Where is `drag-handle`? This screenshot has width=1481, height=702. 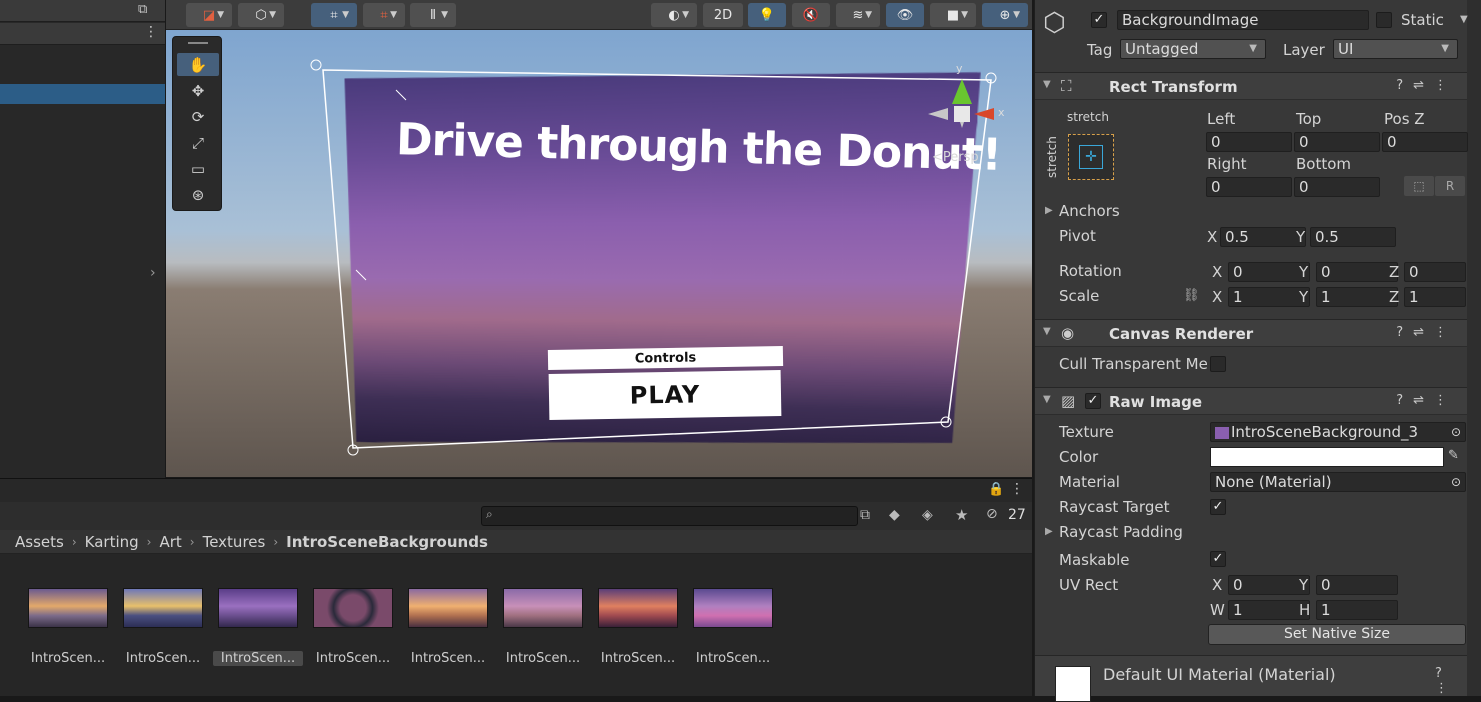 drag-handle is located at coordinates (198, 43).